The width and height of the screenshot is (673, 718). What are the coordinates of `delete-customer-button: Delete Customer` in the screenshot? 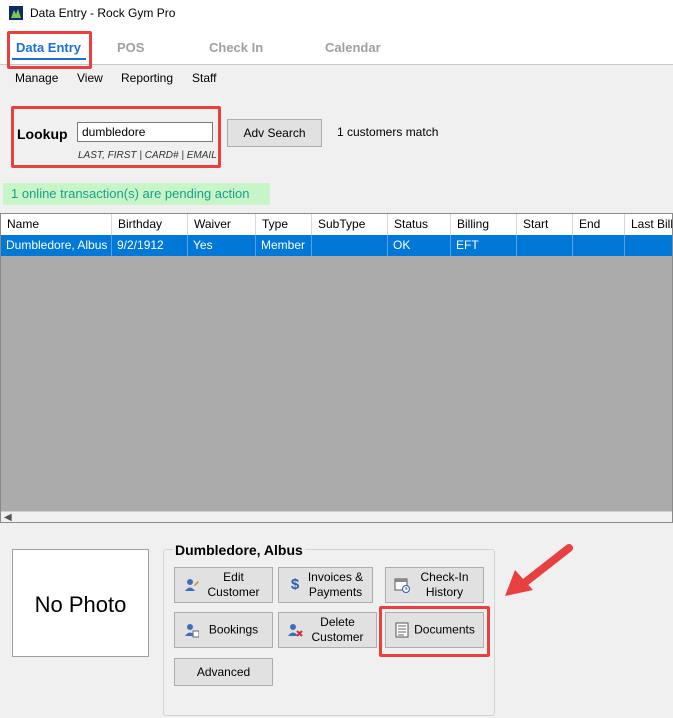 It's located at (327, 630).